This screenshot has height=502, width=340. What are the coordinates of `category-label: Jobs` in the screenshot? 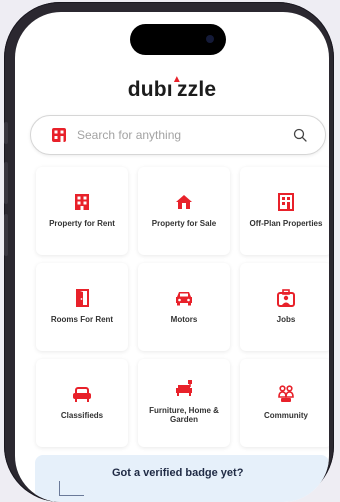 It's located at (286, 319).